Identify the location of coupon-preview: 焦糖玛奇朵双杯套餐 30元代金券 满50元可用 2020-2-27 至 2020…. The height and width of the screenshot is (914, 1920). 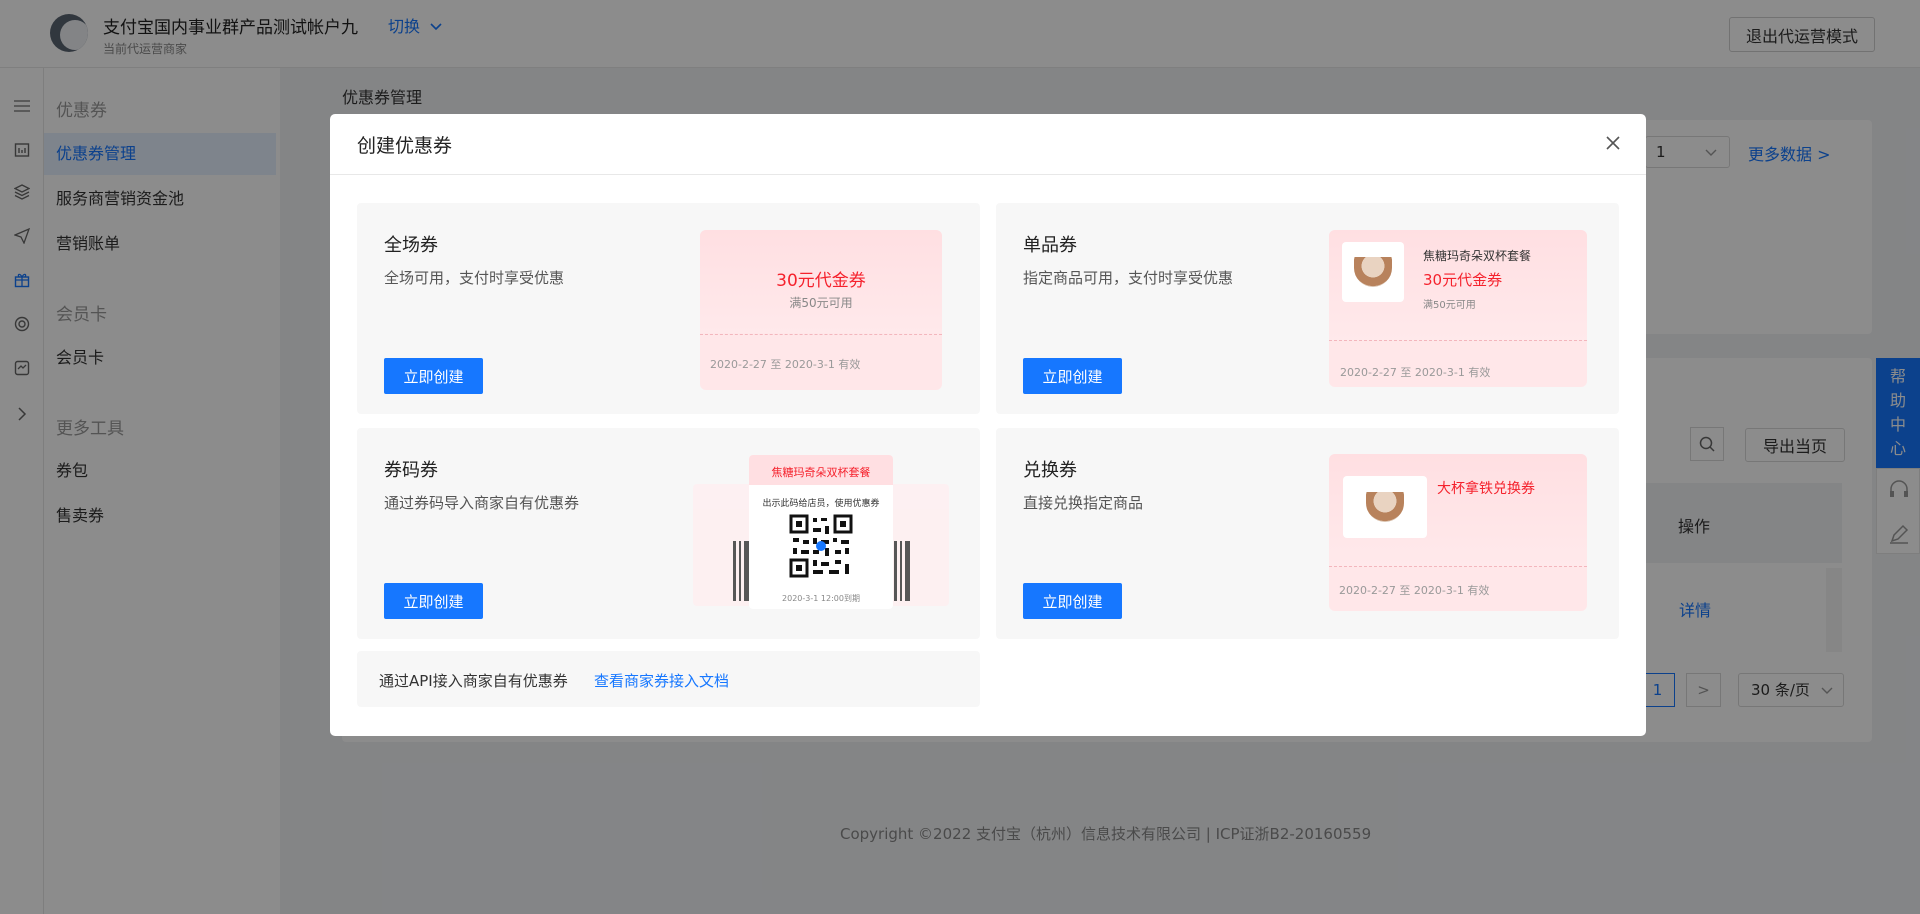
(1458, 308).